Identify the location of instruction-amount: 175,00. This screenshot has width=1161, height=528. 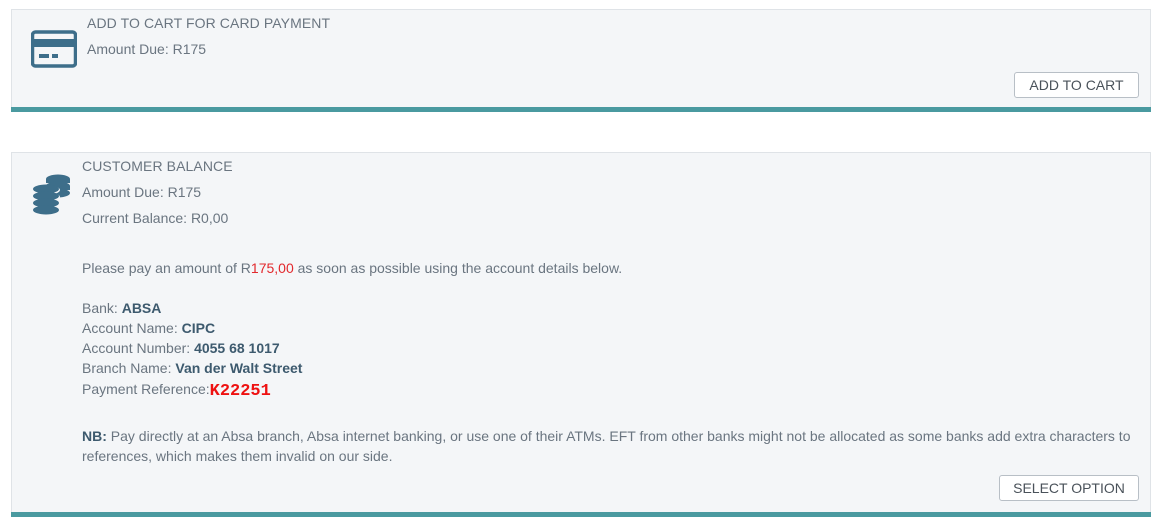
(272, 268).